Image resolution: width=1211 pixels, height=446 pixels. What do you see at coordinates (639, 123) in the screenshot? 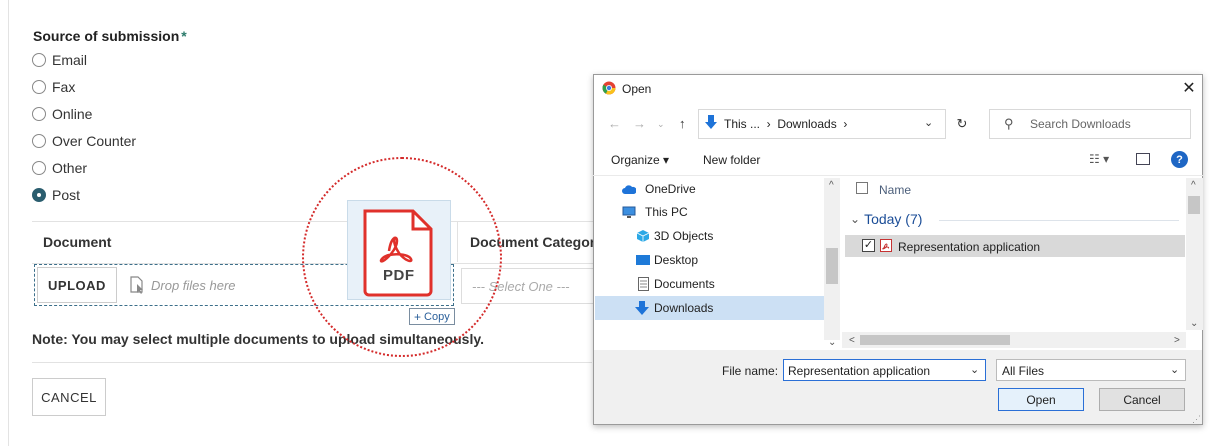
I see `forward-arrow-icon: →` at bounding box center [639, 123].